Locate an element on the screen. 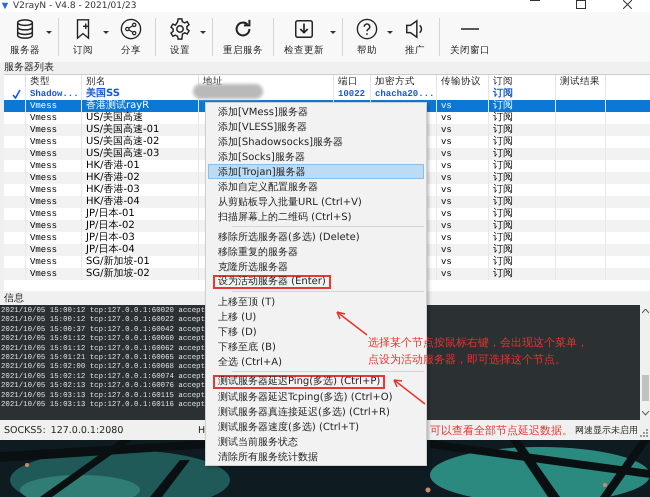  table-cell: US/美国高速 is located at coordinates (115, 117).